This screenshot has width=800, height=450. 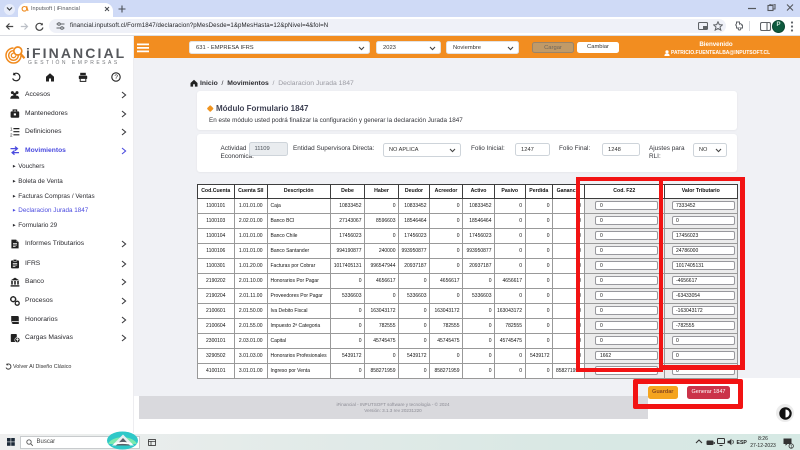 I want to click on svg-text: 1, so click(x=11, y=129).